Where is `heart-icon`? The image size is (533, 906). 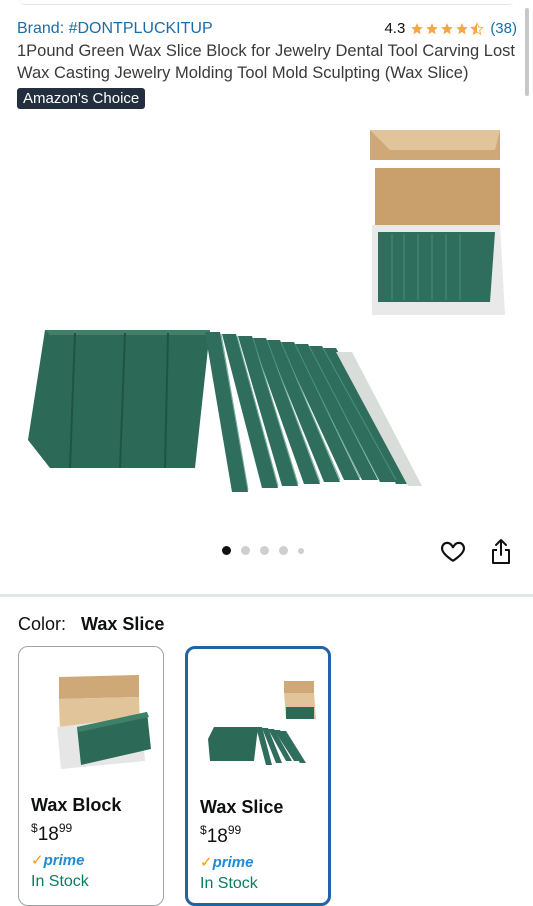
heart-icon is located at coordinates (453, 551).